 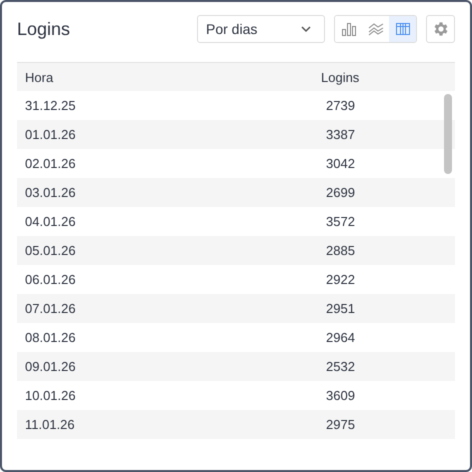 What do you see at coordinates (340, 337) in the screenshot?
I see `table-cell-text: 2964` at bounding box center [340, 337].